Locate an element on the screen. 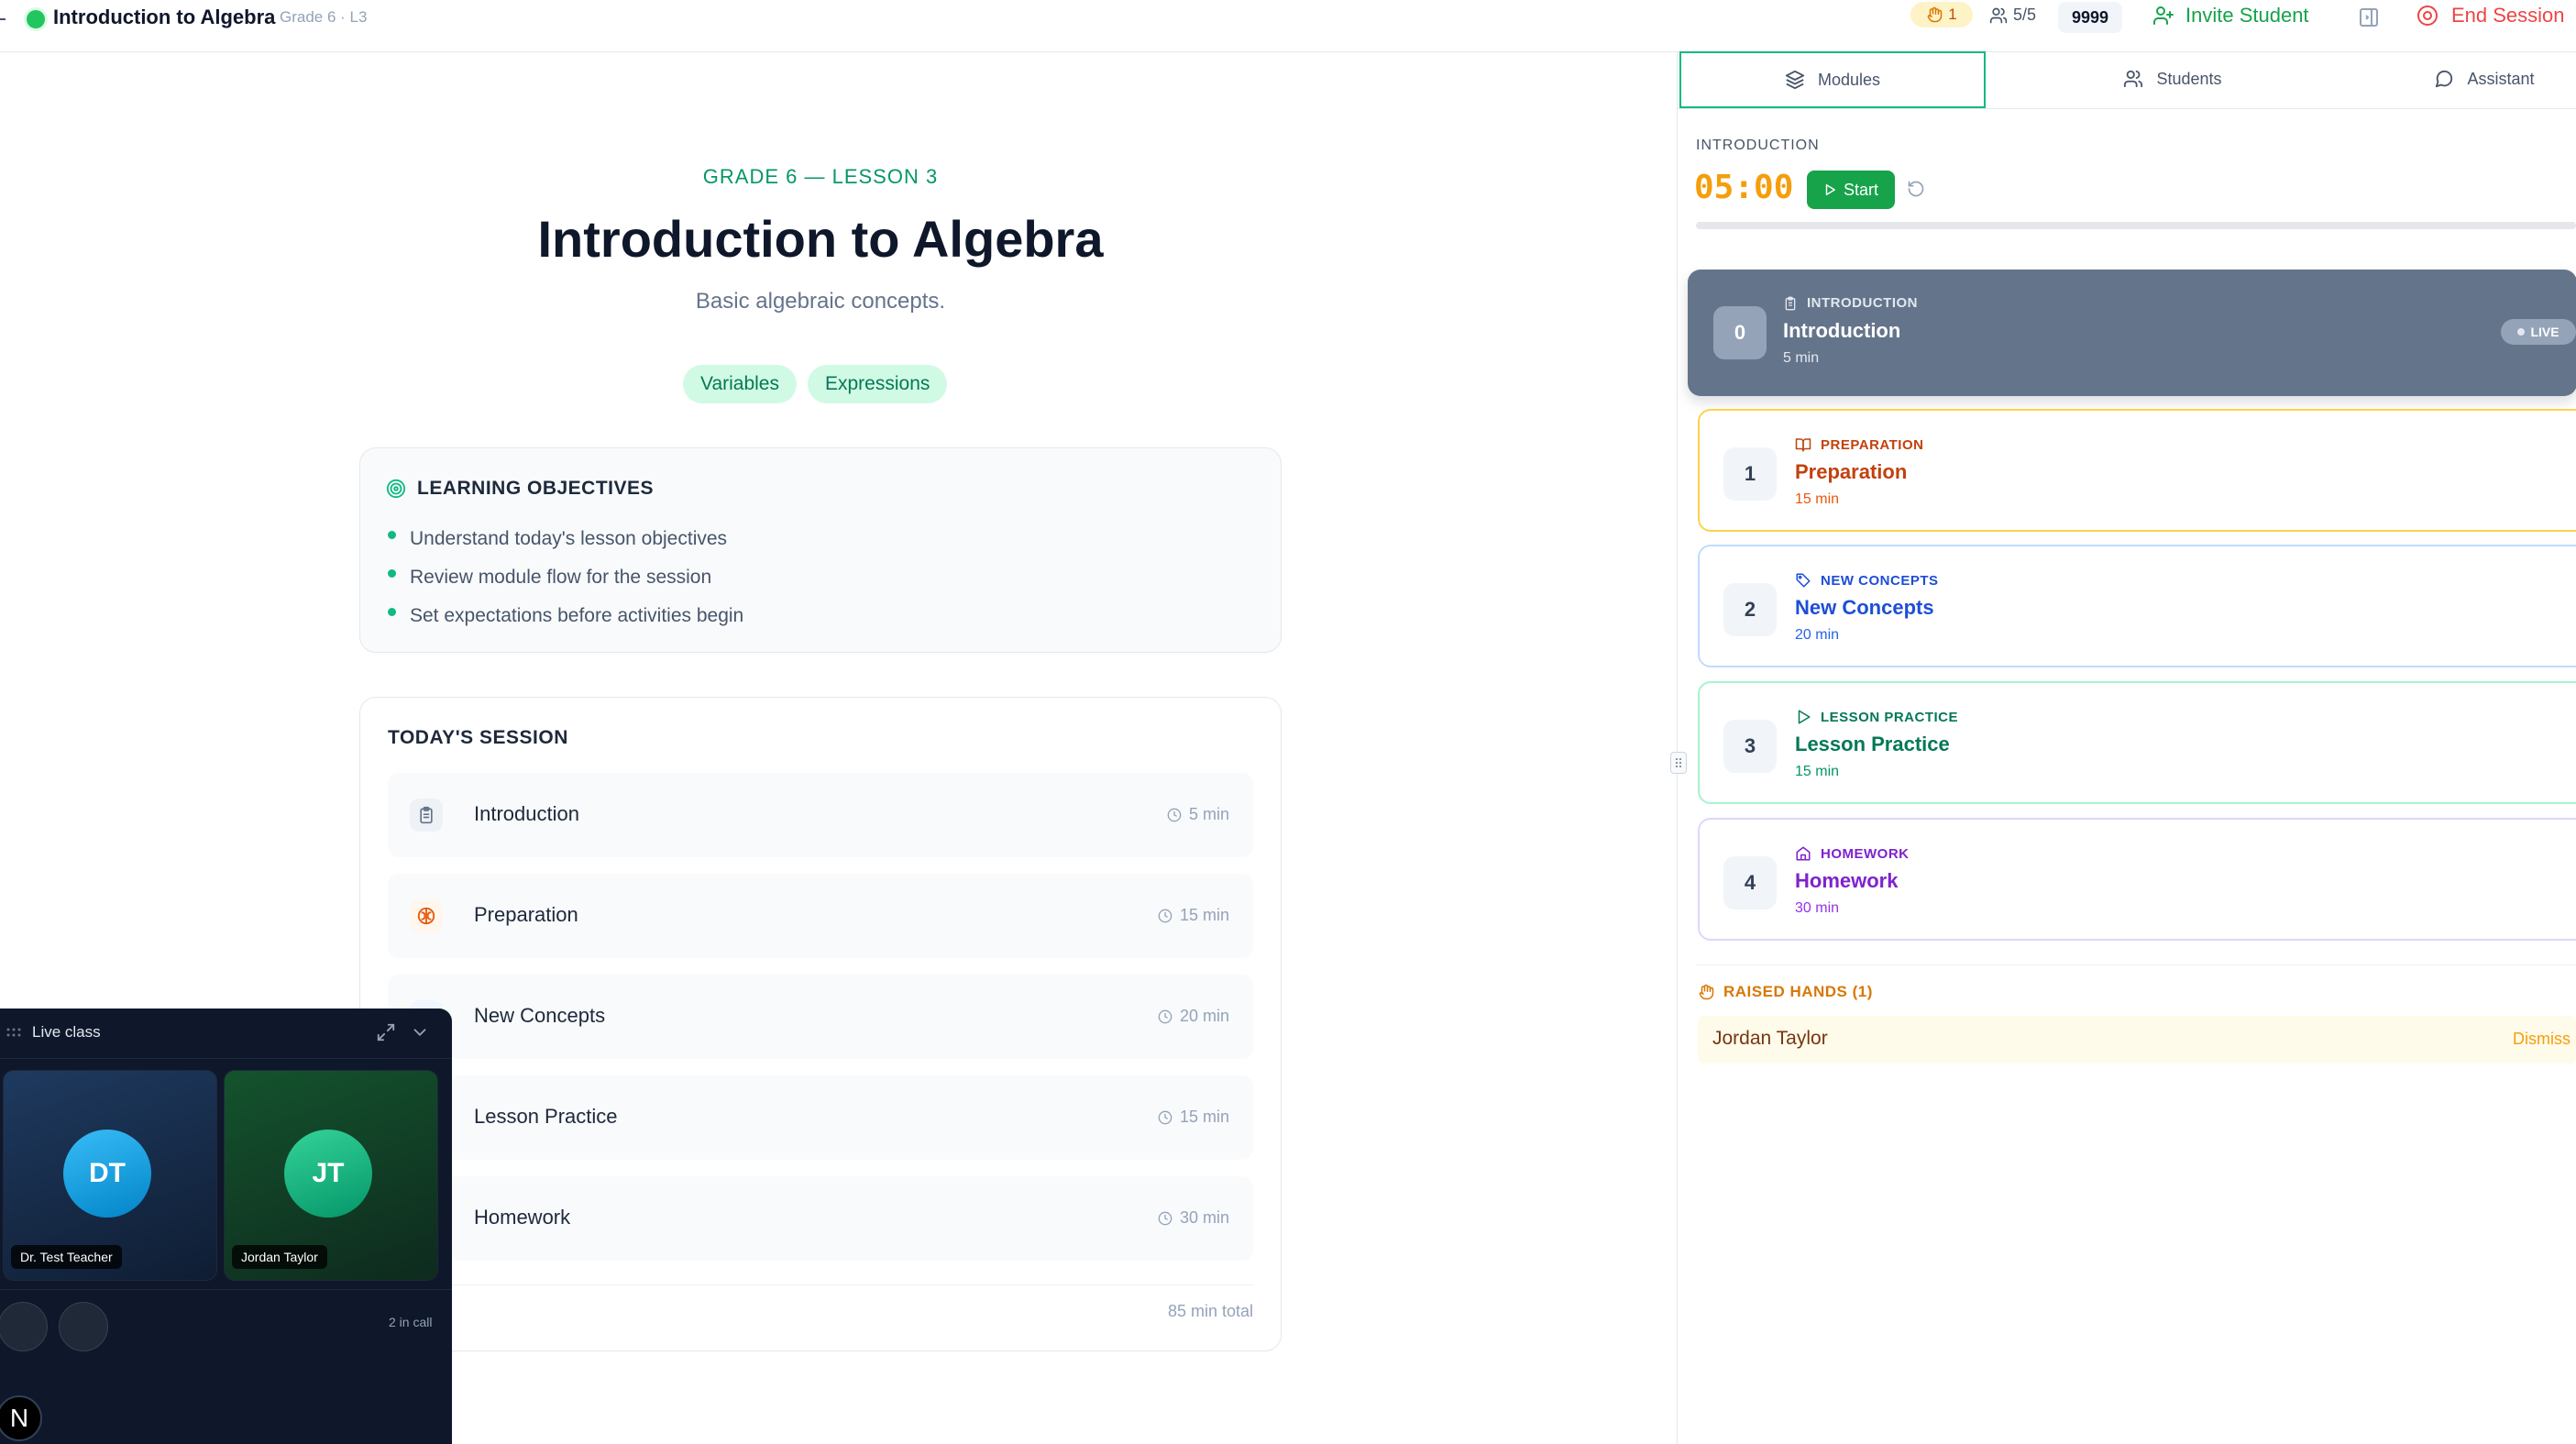 The image size is (2576, 1444). chat-icon is located at coordinates (2445, 79).